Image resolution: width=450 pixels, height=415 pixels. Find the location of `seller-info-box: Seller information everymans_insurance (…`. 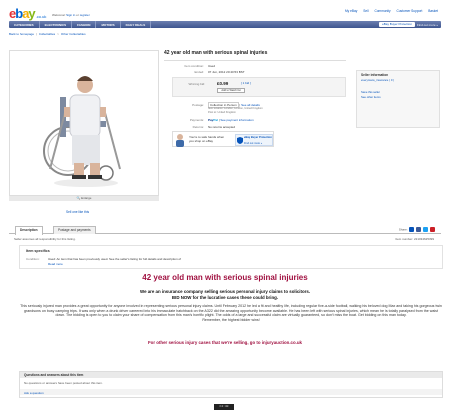

seller-info-box: Seller information everymans_insurance (… is located at coordinates (398, 99).